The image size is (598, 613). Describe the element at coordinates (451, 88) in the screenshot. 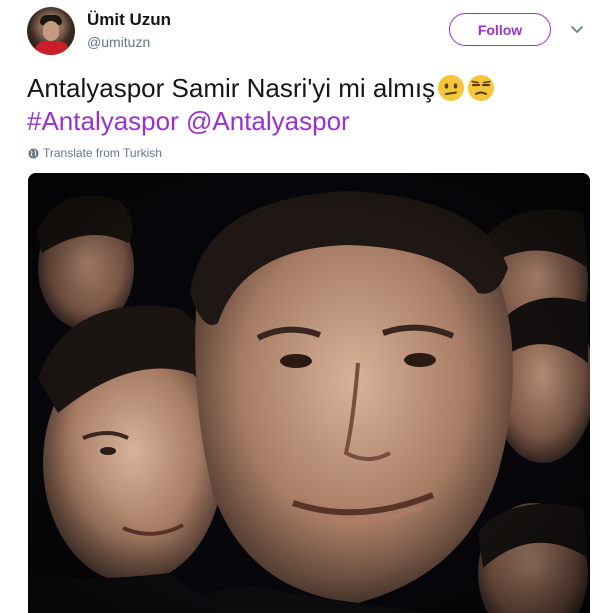

I see `confused-face-emoji` at that location.